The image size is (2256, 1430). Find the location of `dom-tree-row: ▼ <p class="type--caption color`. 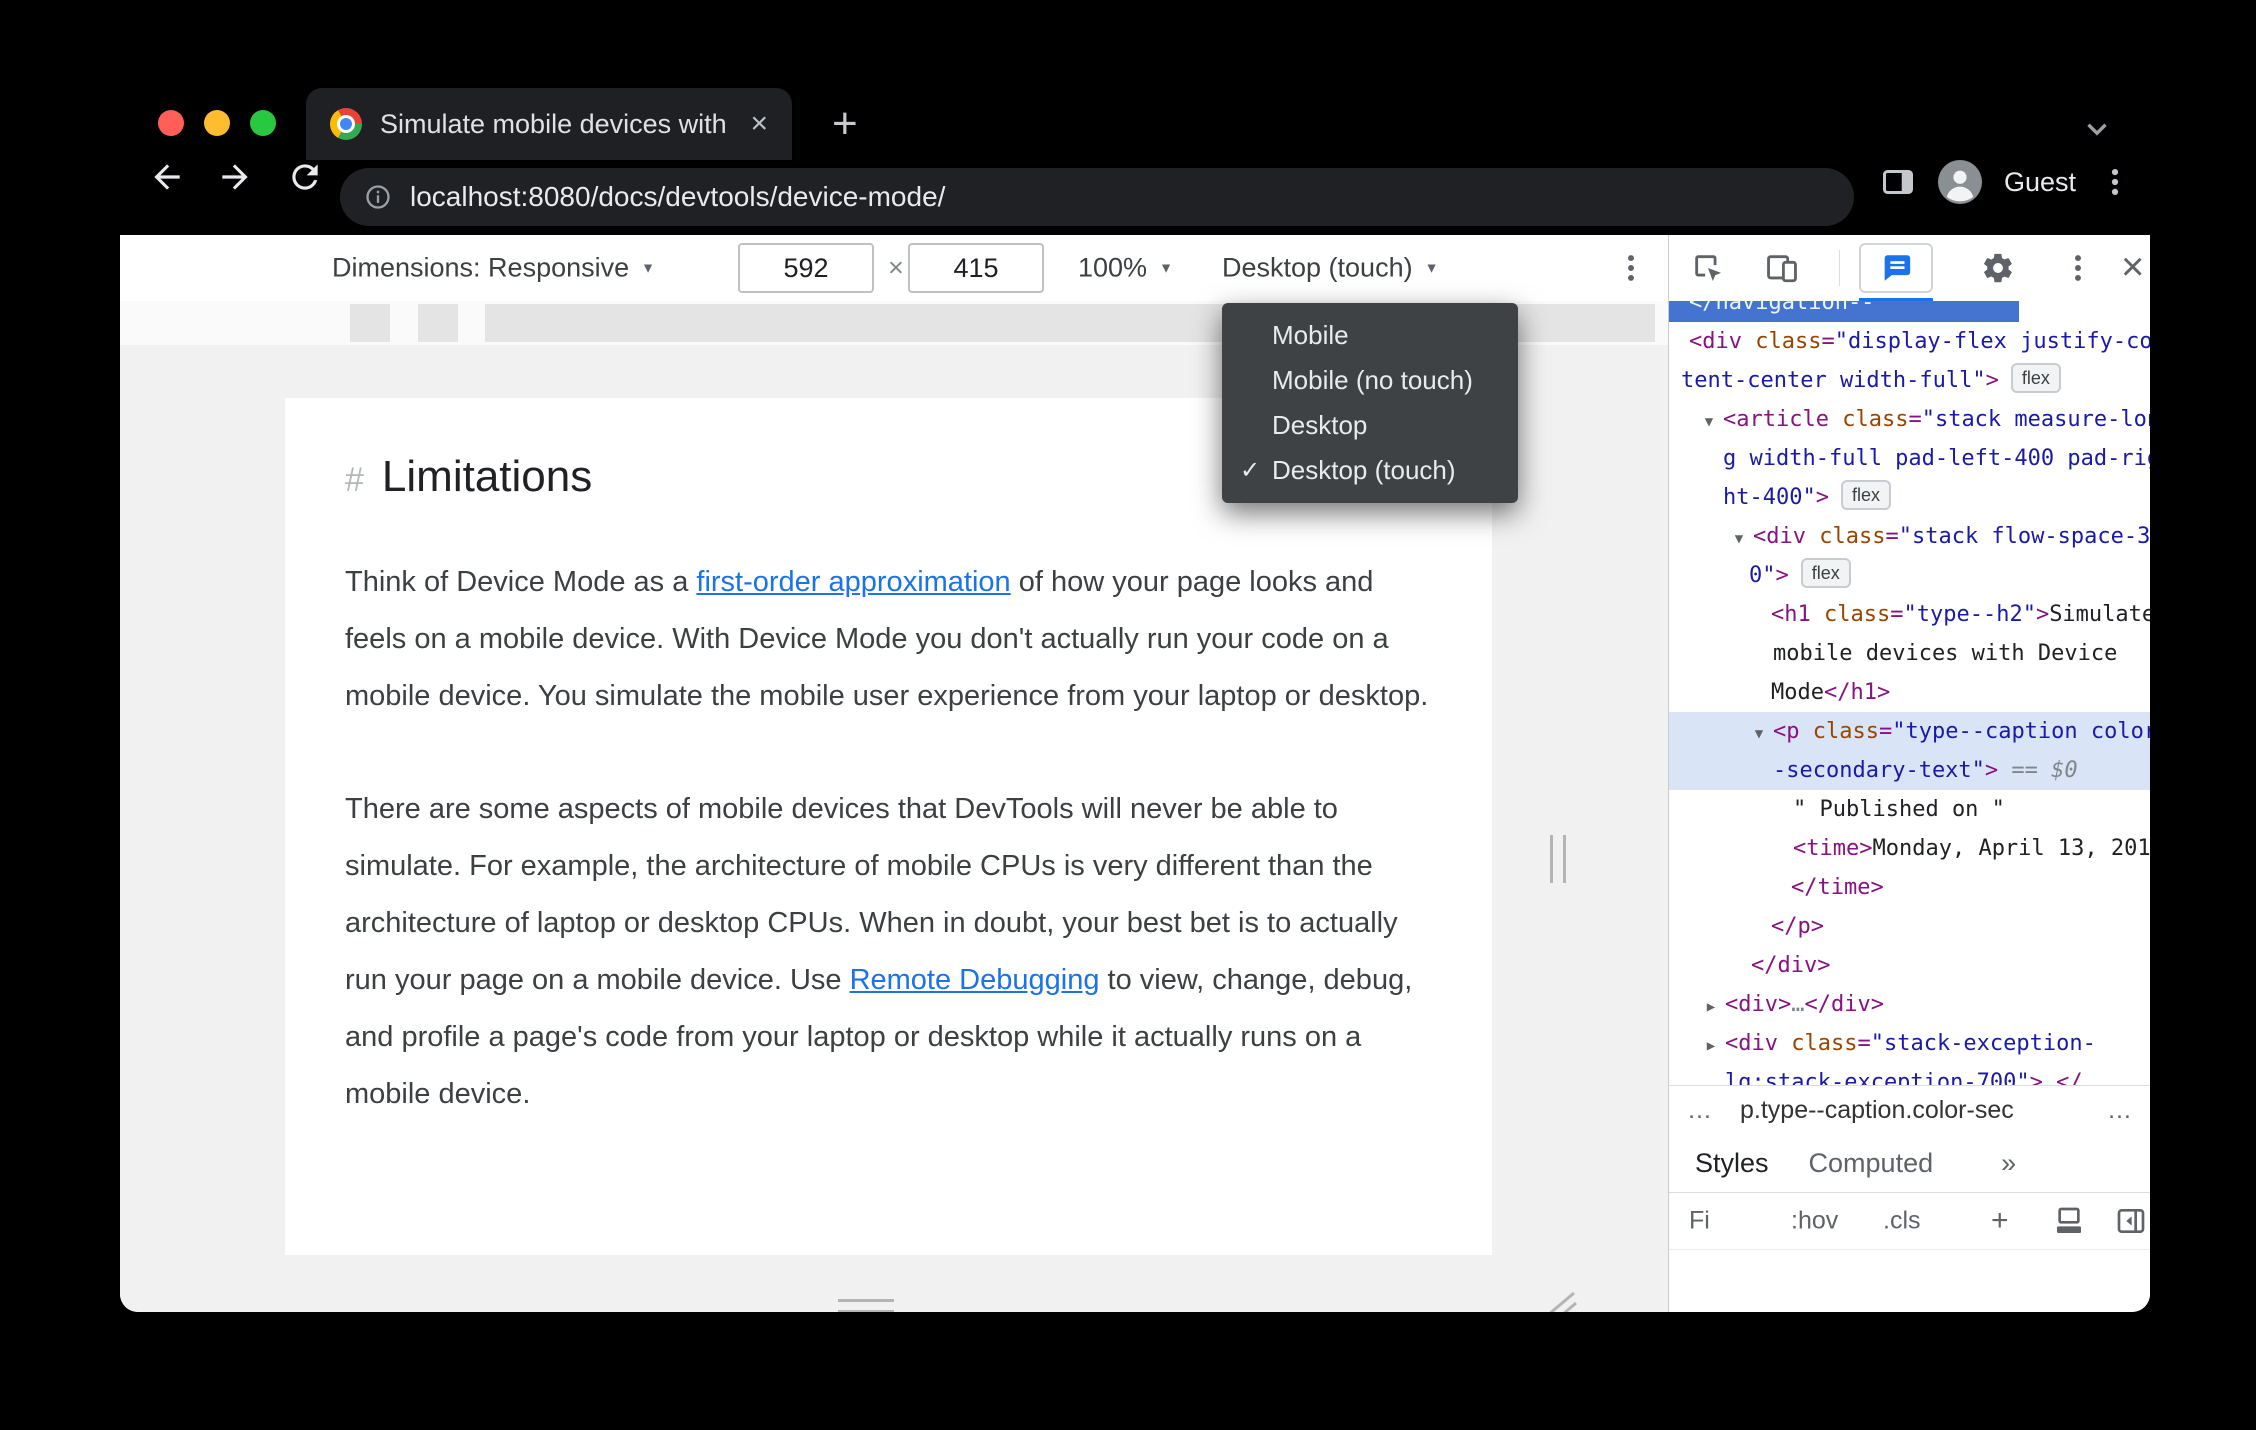

dom-tree-row: ▼ <p class="type--caption color is located at coordinates (1909, 731).